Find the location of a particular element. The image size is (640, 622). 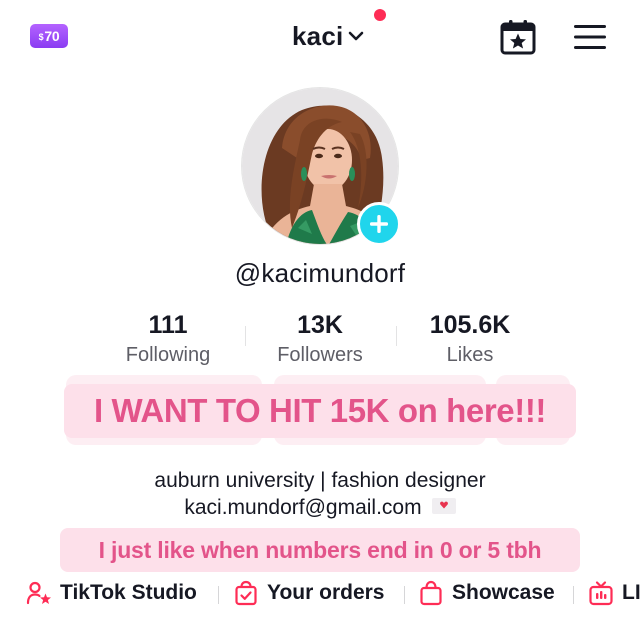

account-switcher: kaci is located at coordinates (328, 36).